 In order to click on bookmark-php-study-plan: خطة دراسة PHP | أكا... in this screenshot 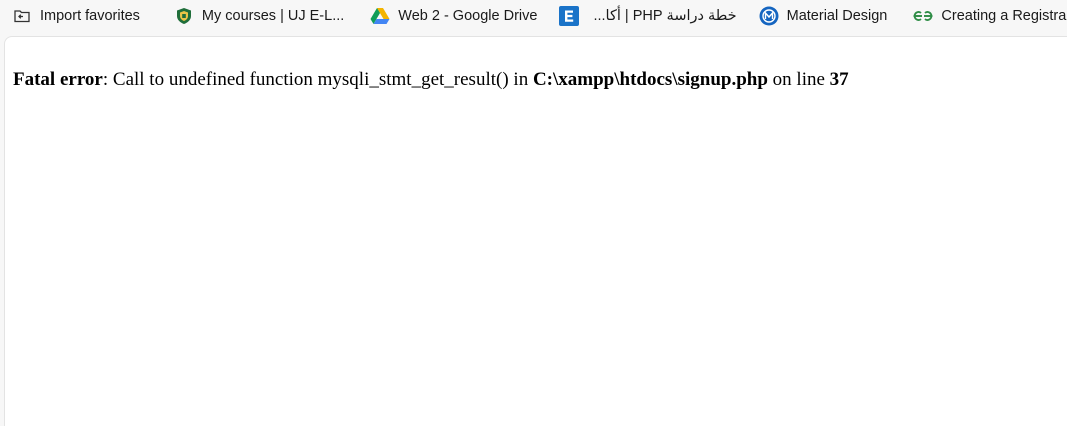, I will do `click(647, 16)`.